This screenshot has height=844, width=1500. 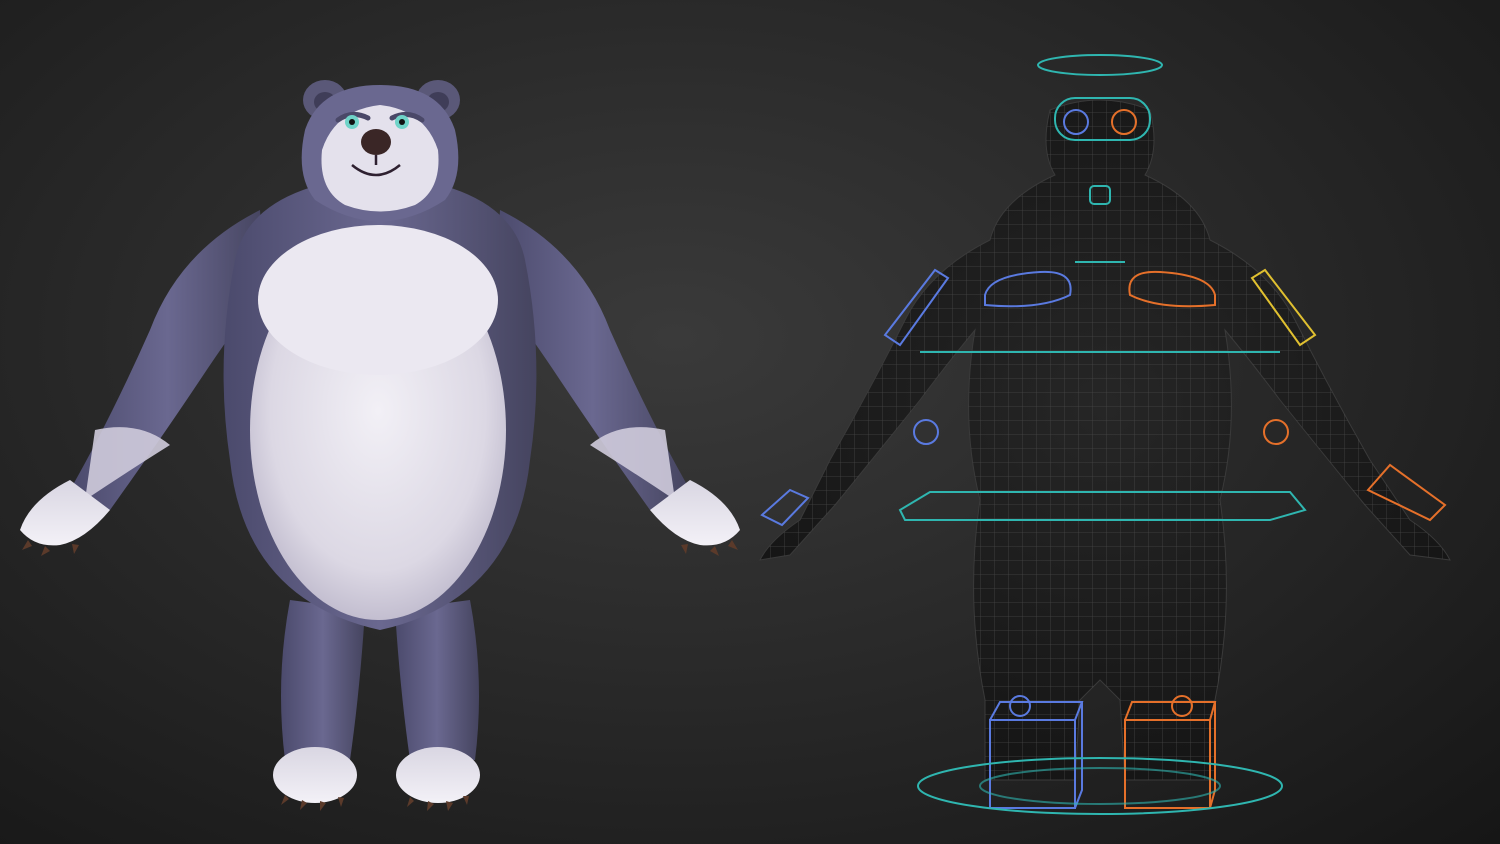 What do you see at coordinates (632, 463) in the screenshot?
I see `right-forearm-fur` at bounding box center [632, 463].